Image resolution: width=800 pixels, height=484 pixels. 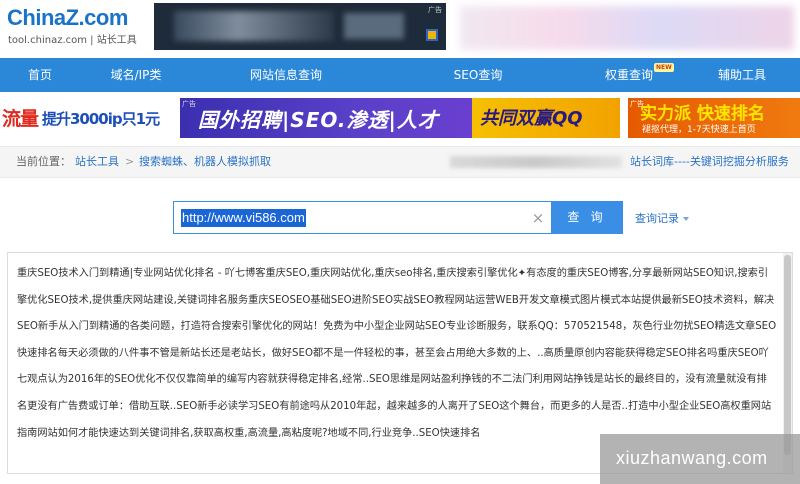 I want to click on recruit-ad-banner: 广告 国外招聘|SEO.渗透|人才 共同双赢QQ, so click(x=400, y=118).